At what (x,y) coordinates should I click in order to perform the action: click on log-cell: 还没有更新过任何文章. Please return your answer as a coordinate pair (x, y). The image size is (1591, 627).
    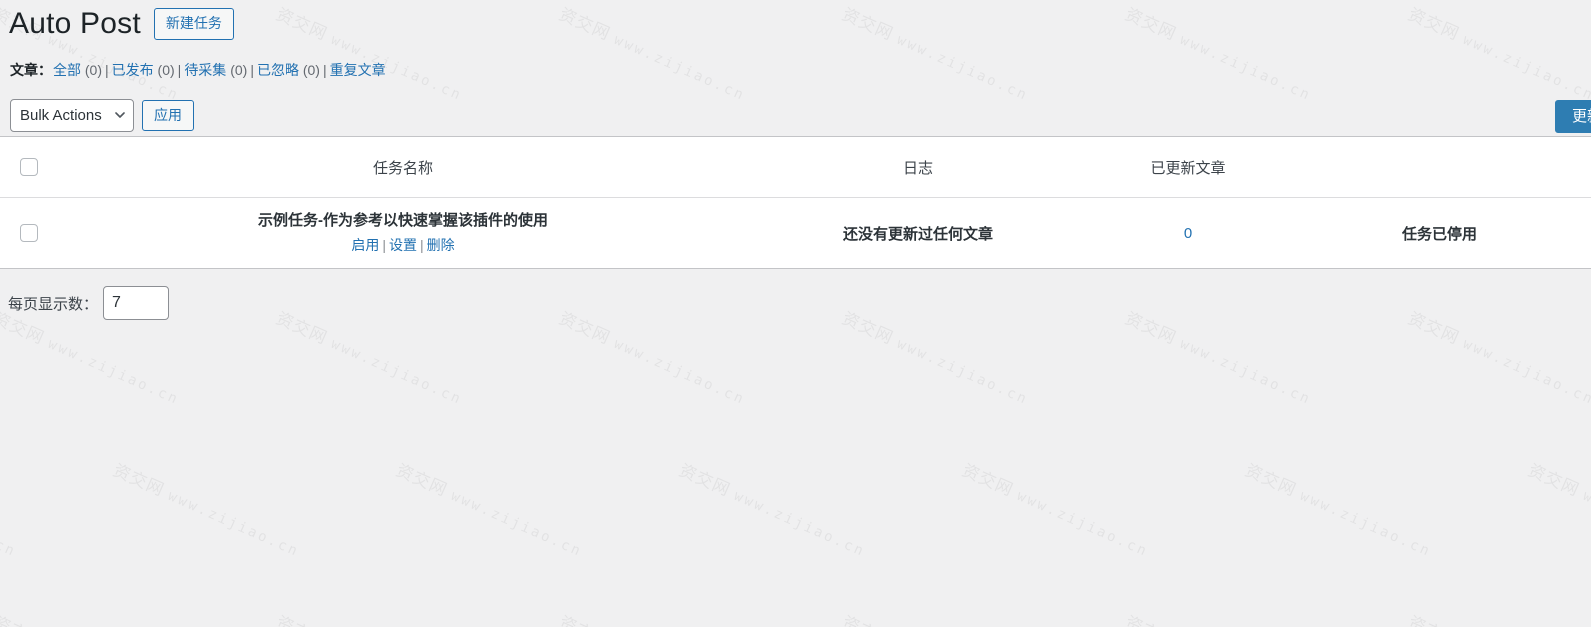
    Looking at the image, I should click on (918, 233).